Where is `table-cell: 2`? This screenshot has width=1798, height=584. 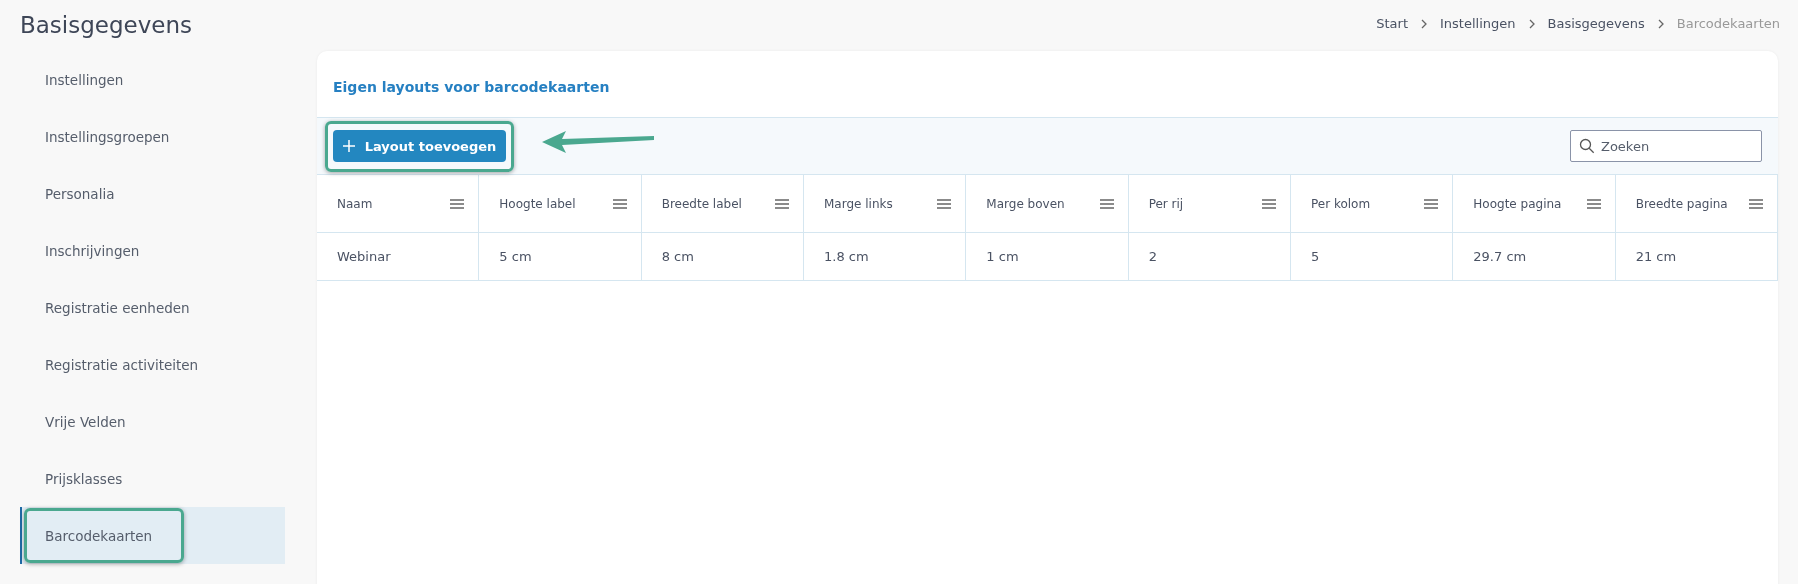
table-cell: 2 is located at coordinates (1209, 257).